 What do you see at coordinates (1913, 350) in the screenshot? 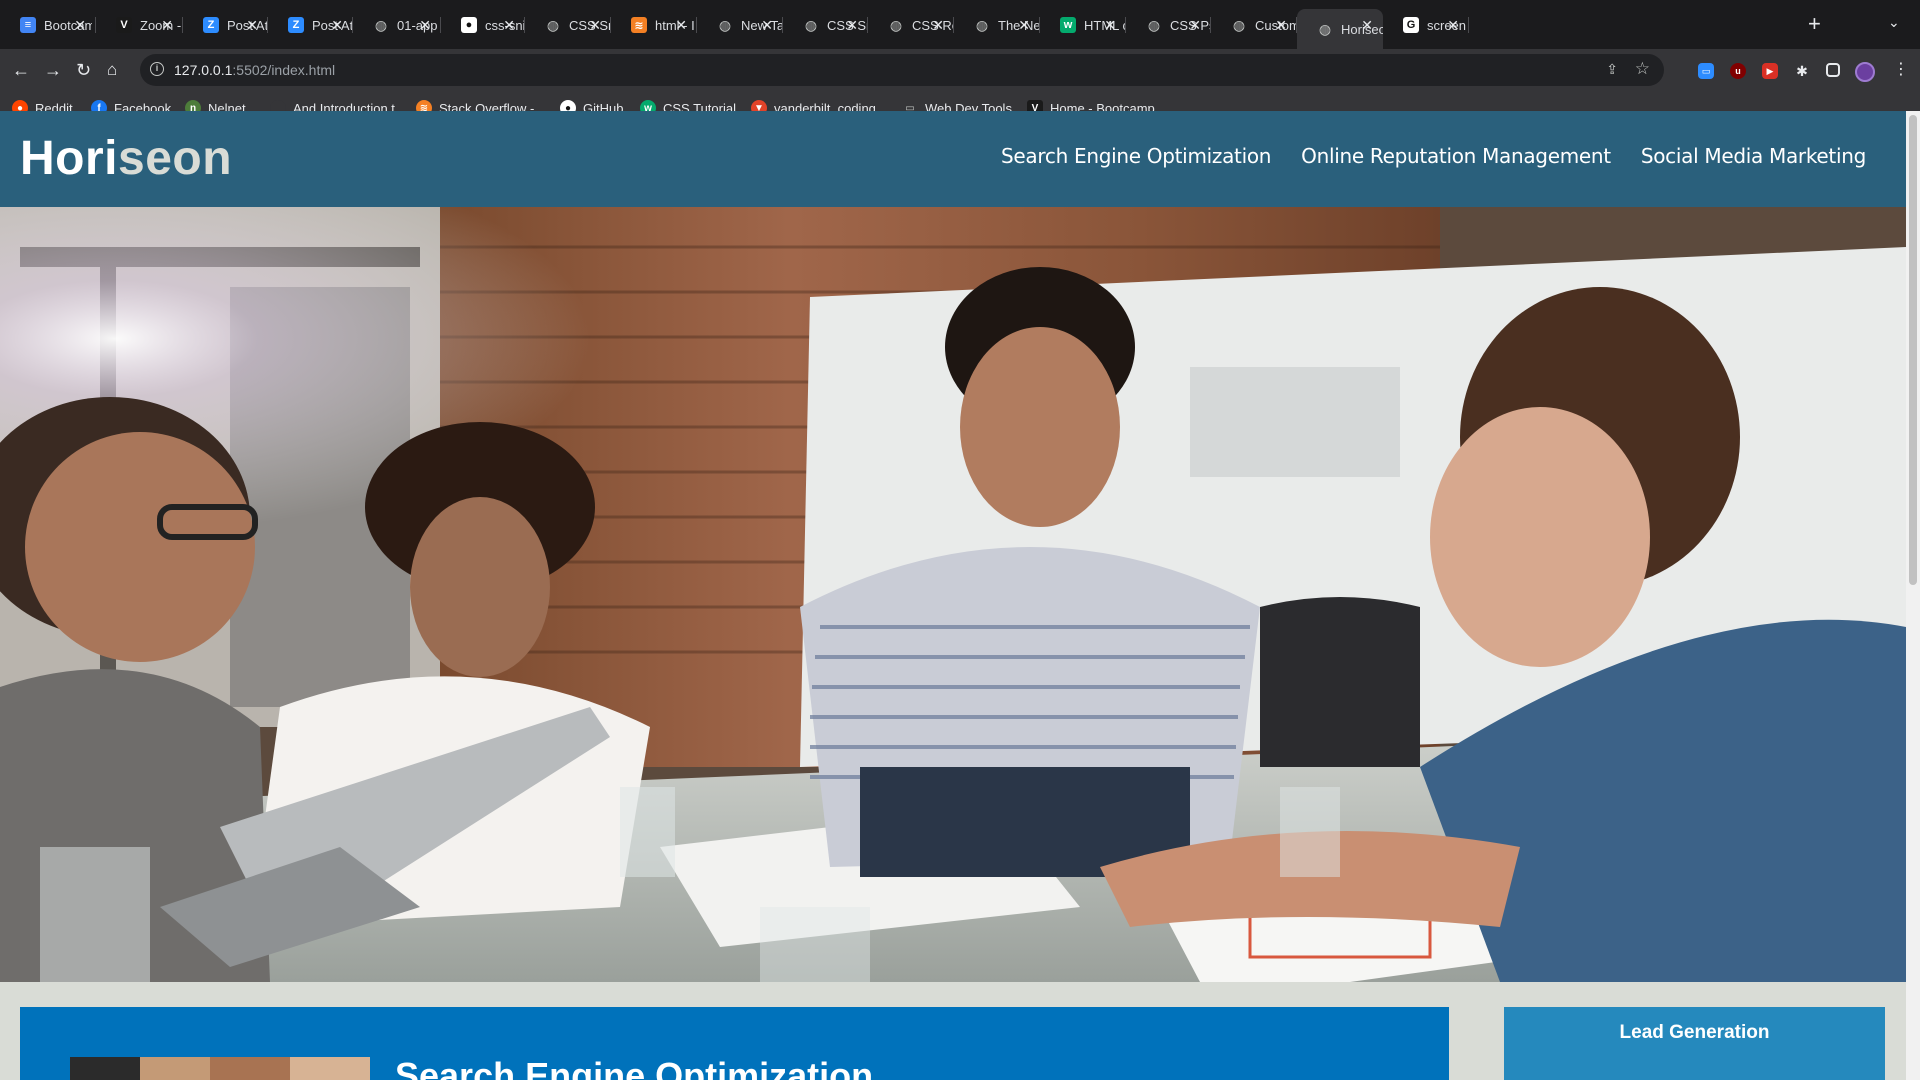
I see `scrollbar-thumb` at bounding box center [1913, 350].